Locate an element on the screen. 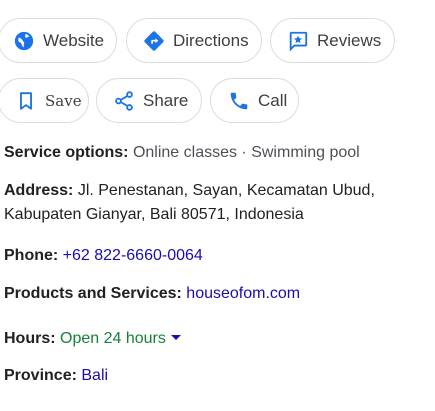  directions-button-label: Directions is located at coordinates (211, 40).